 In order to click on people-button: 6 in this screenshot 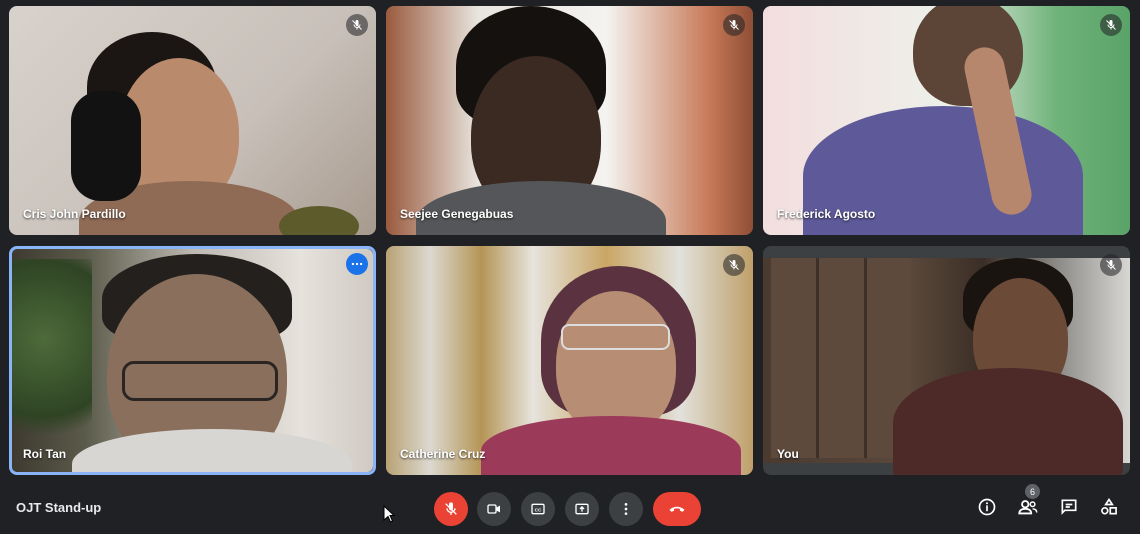, I will do `click(1028, 502)`.